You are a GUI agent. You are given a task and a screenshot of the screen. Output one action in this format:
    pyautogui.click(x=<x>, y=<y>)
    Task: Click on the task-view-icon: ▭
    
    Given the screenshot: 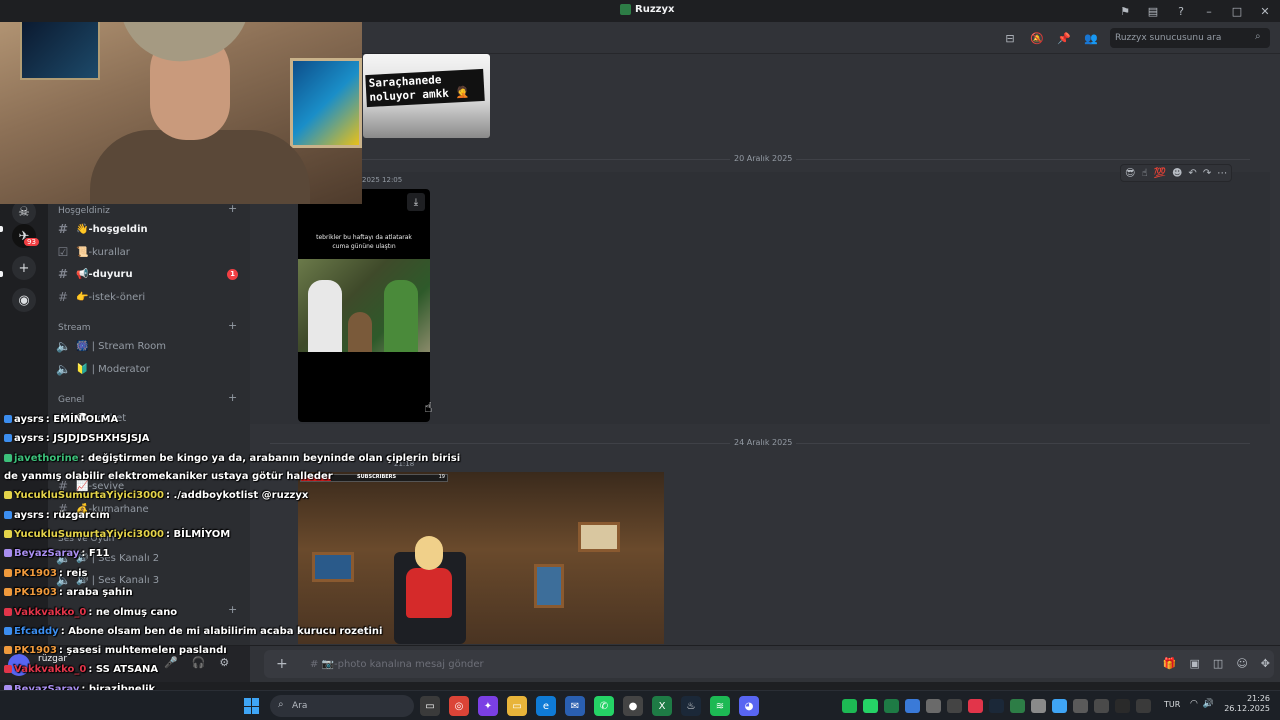 What is the action you would take?
    pyautogui.click(x=430, y=706)
    